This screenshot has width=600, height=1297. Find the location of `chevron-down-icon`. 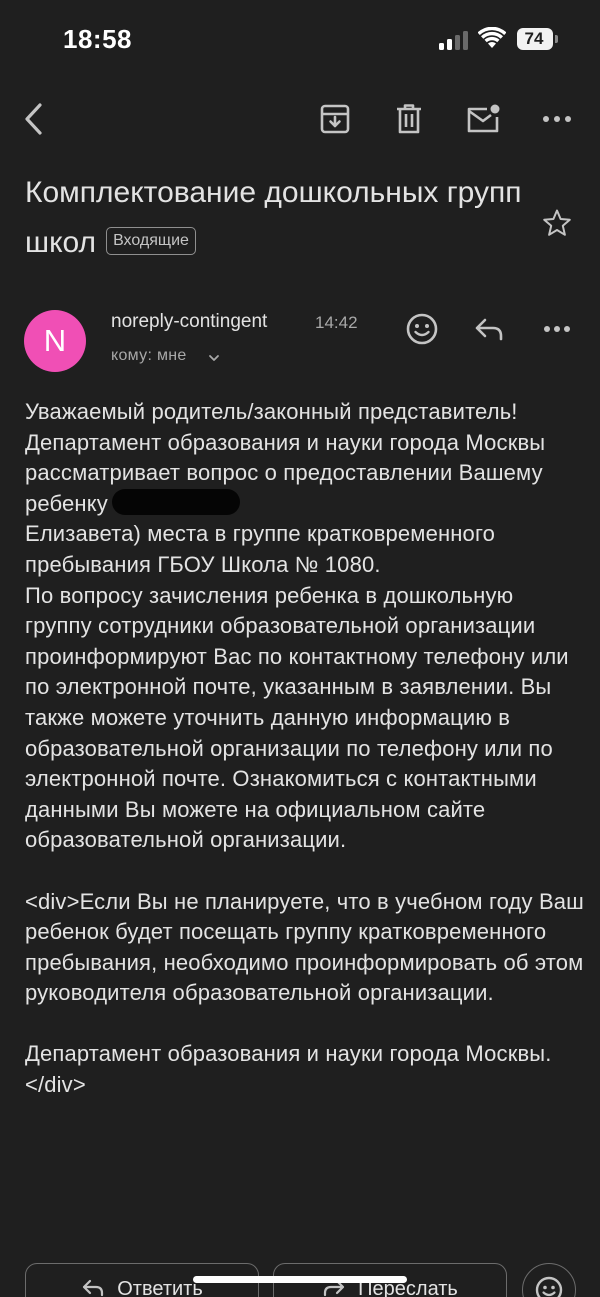

chevron-down-icon is located at coordinates (214, 358).